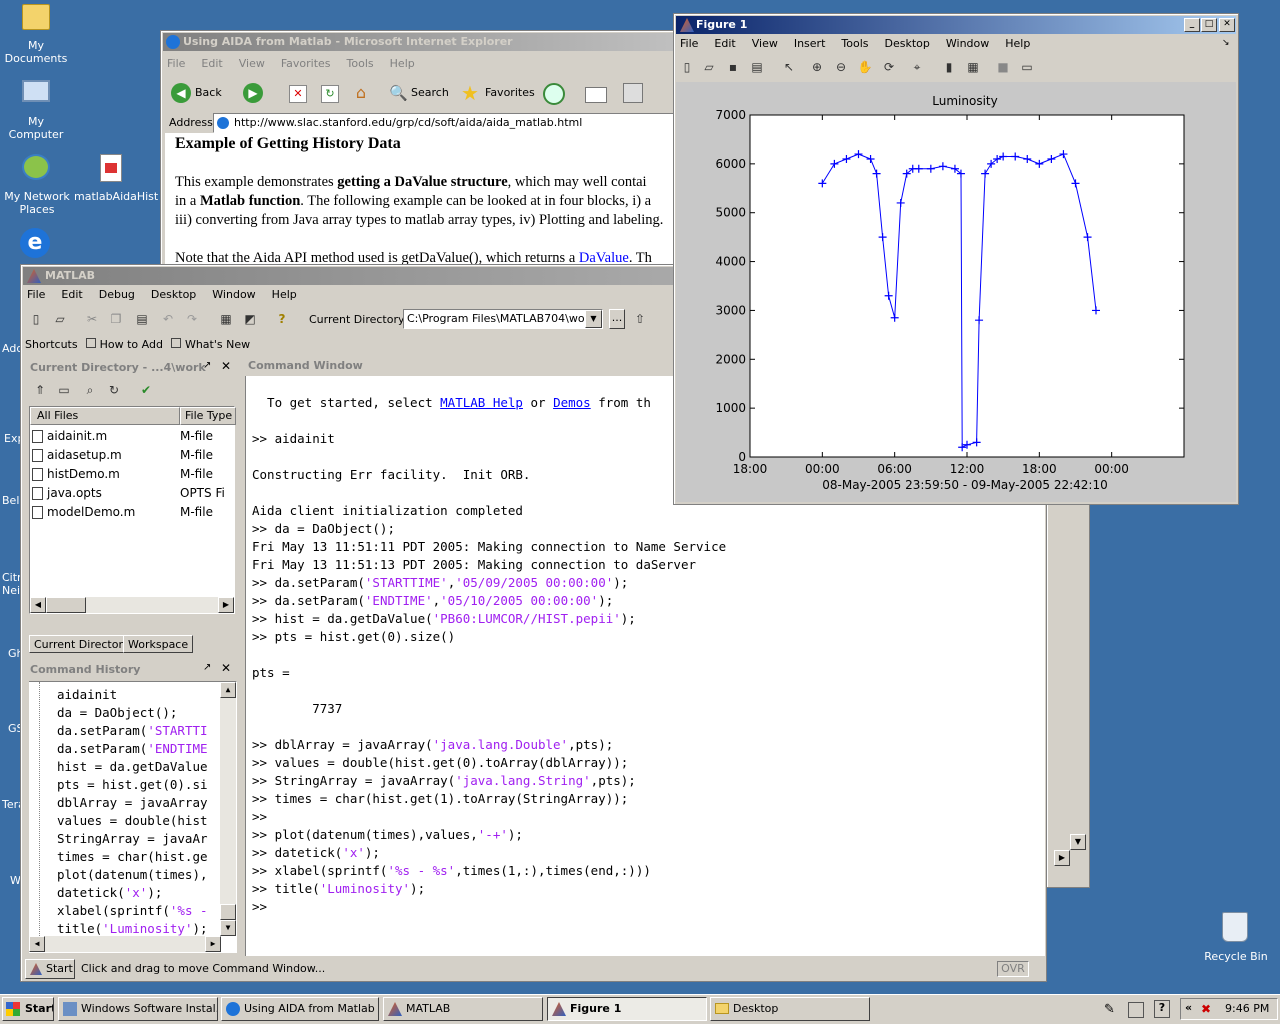  What do you see at coordinates (907, 44) in the screenshot?
I see `figure-menu-desktop: Desktop` at bounding box center [907, 44].